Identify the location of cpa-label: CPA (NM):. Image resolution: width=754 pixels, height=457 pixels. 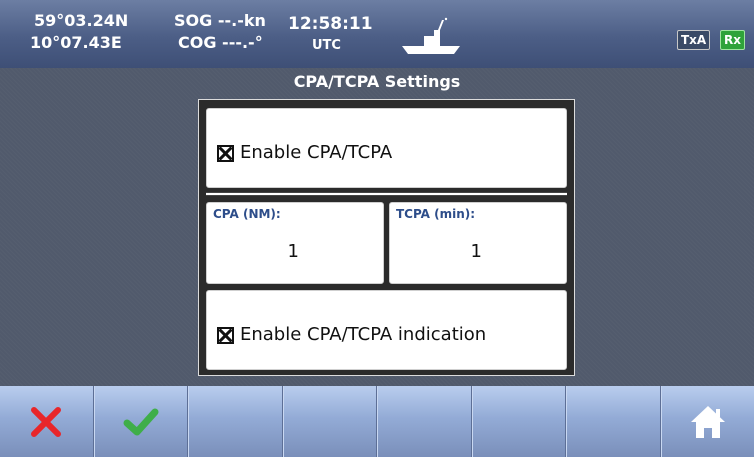
(247, 214).